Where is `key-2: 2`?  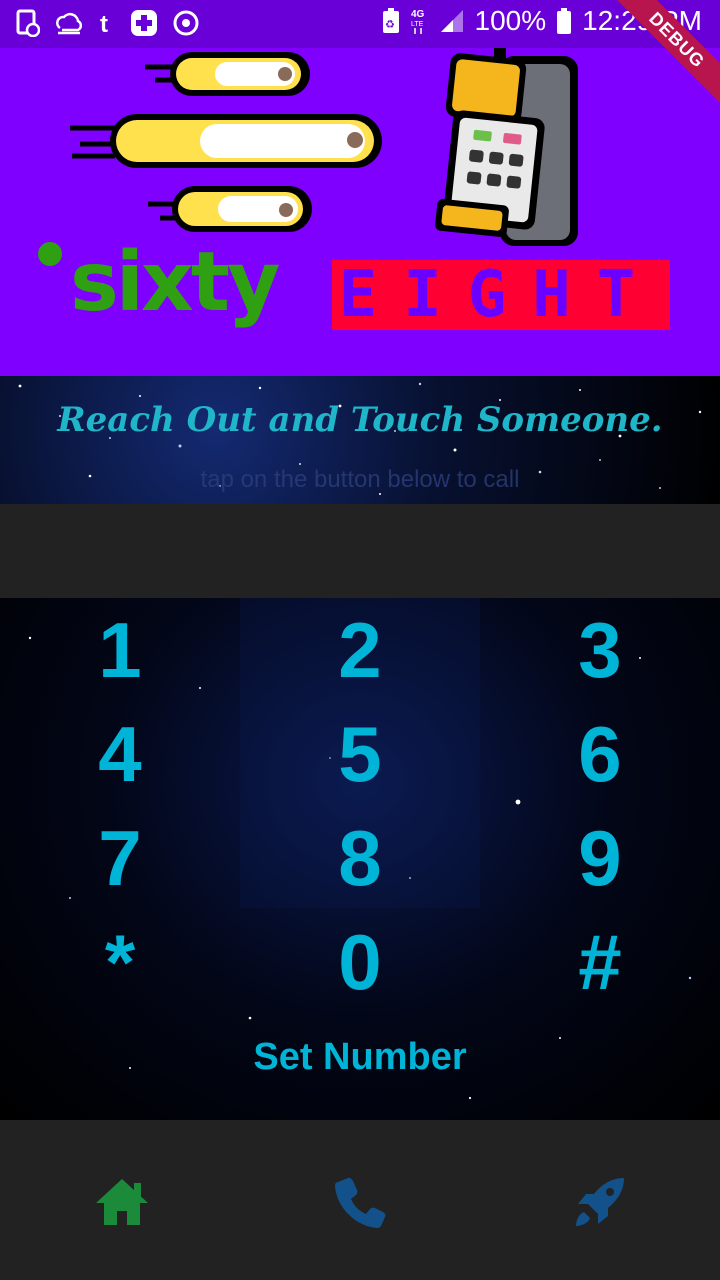
key-2: 2 is located at coordinates (360, 650).